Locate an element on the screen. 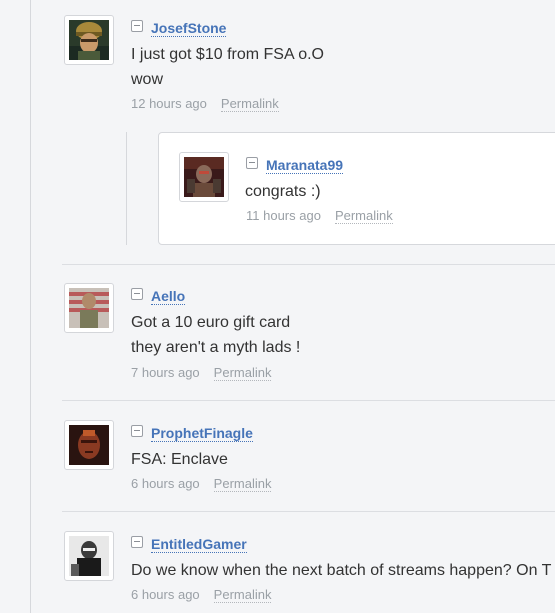 The image size is (555, 613). author-link: JosefStone is located at coordinates (189, 28).